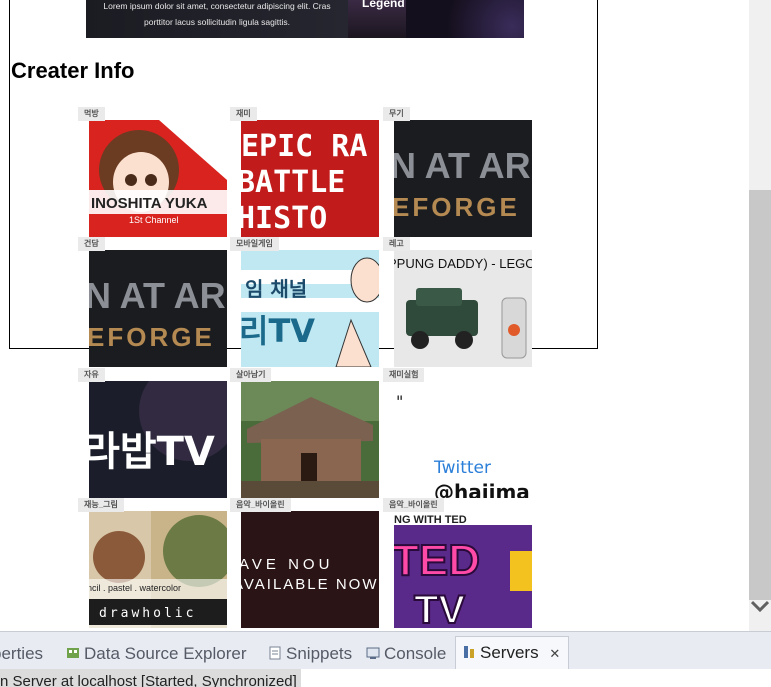  I want to click on tab-properties: perties, so click(21, 654).